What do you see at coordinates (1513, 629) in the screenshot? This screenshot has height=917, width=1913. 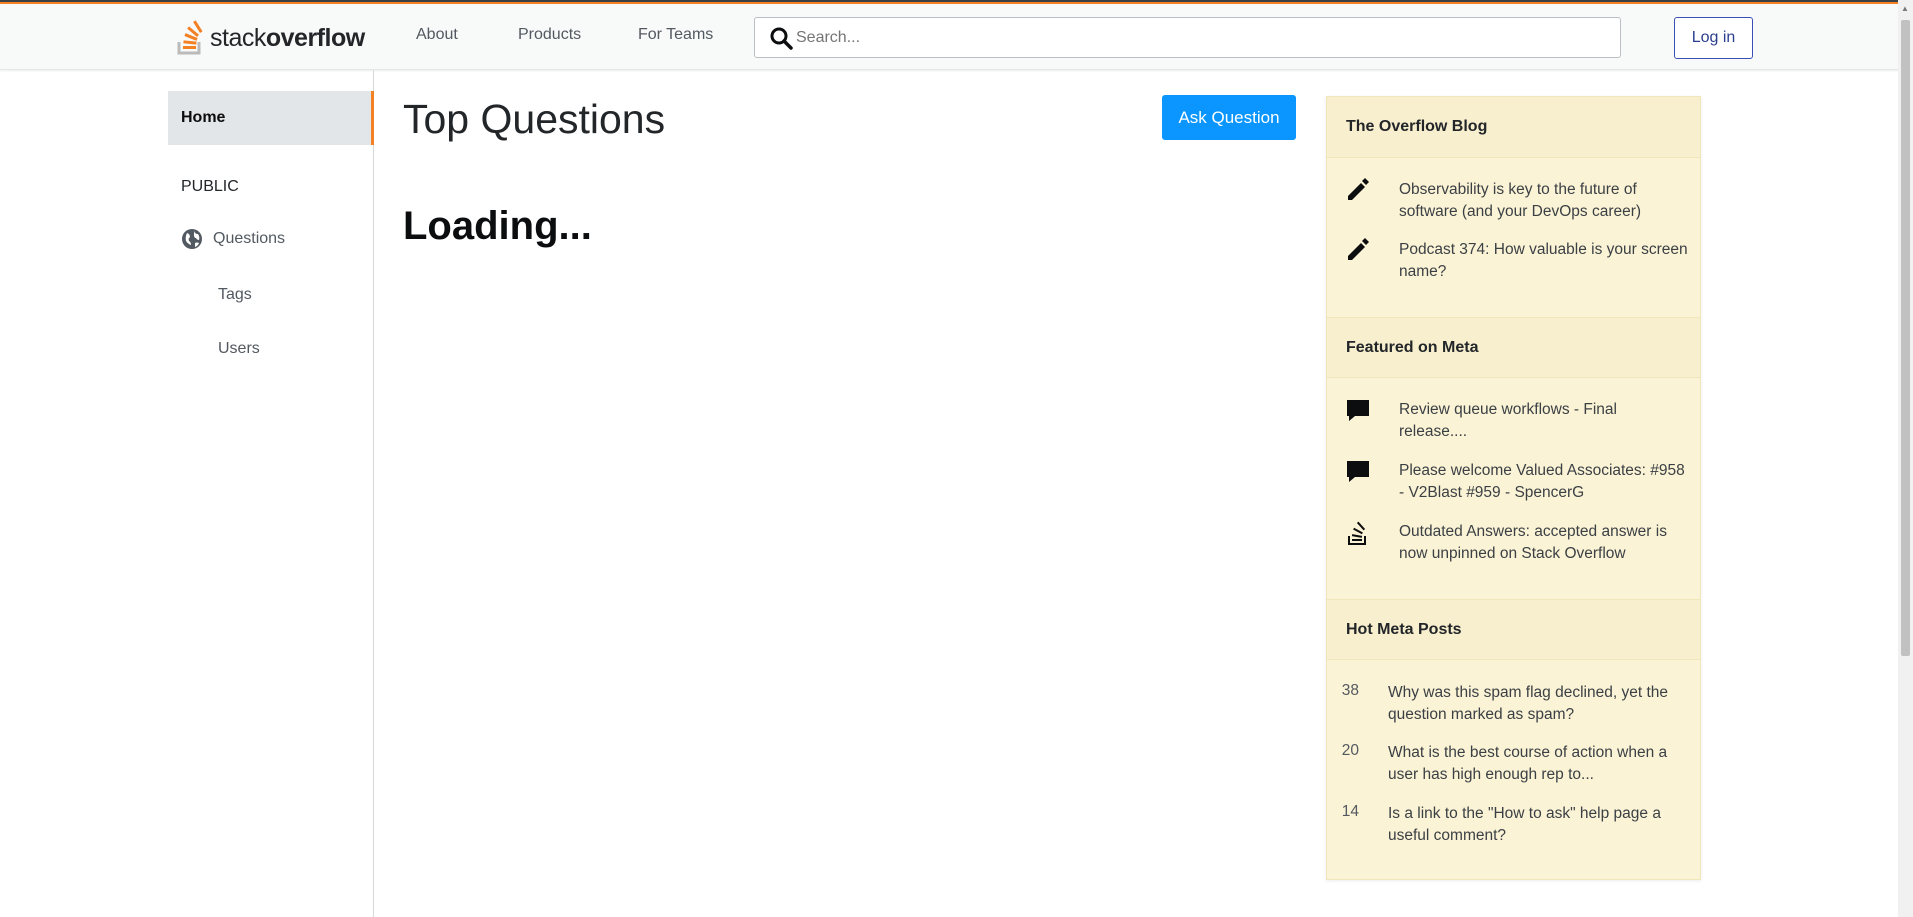 I see `widget-header-hot-meta: Hot Meta Posts` at bounding box center [1513, 629].